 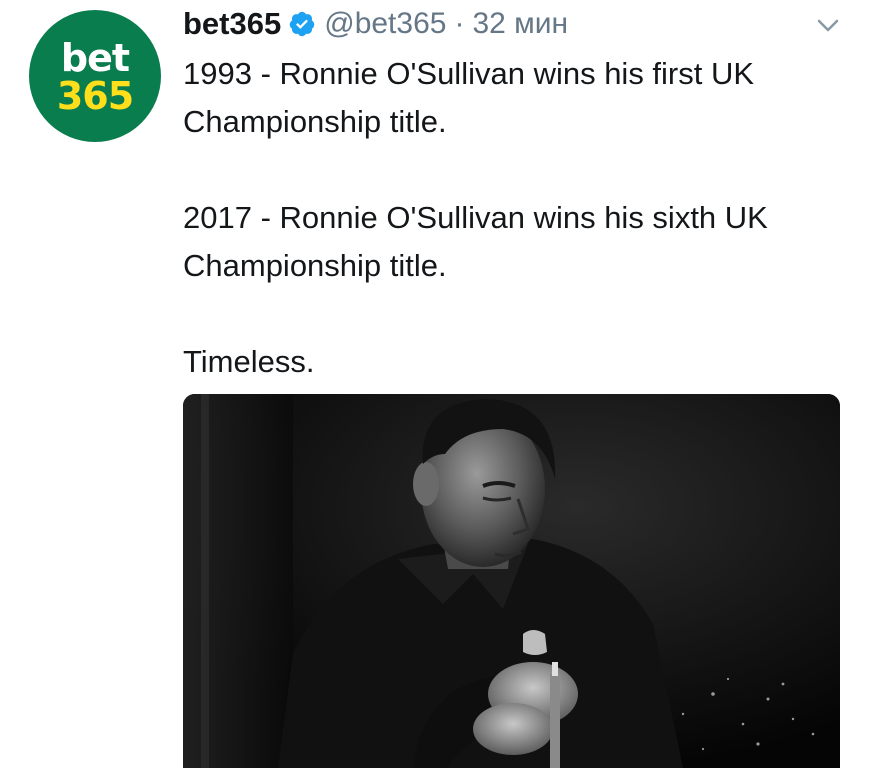 What do you see at coordinates (249, 361) in the screenshot?
I see `tweet-text-line: Timeless.` at bounding box center [249, 361].